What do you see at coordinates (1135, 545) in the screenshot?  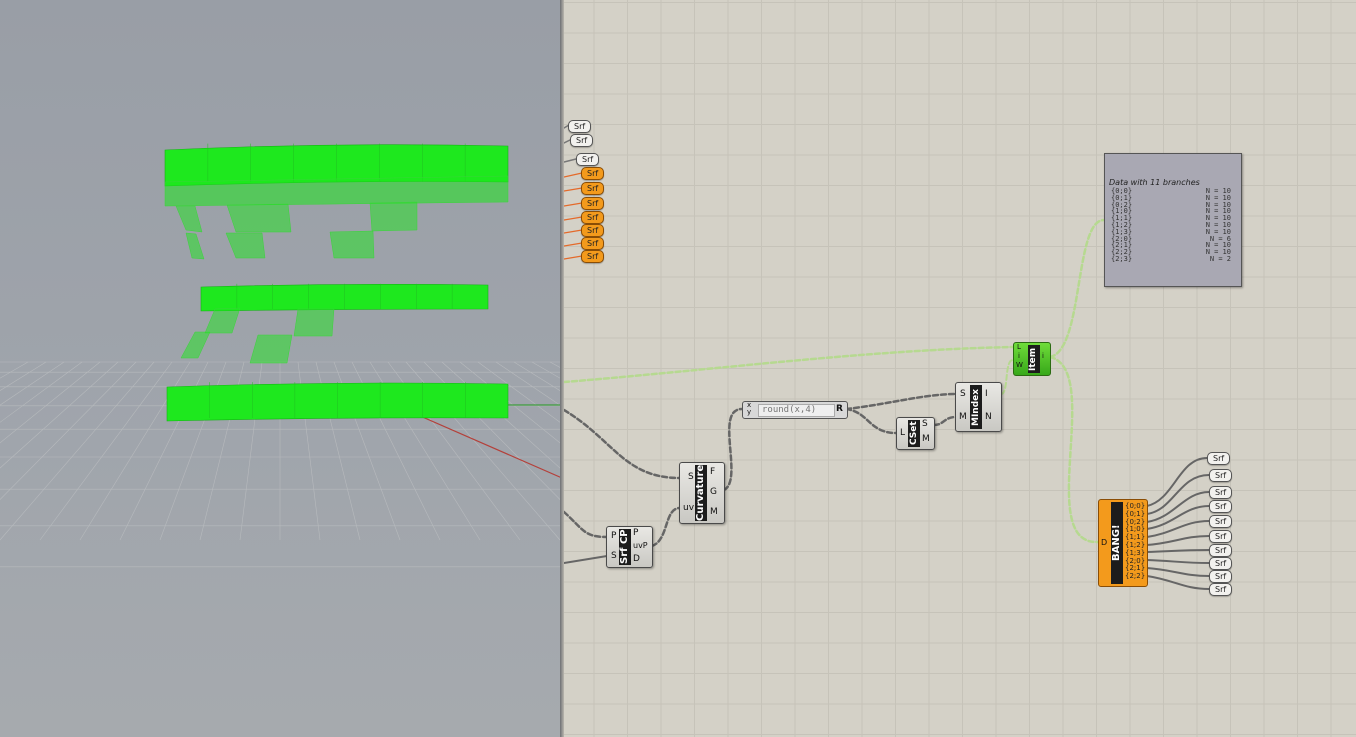 I see `bang-output: {1;2}` at bounding box center [1135, 545].